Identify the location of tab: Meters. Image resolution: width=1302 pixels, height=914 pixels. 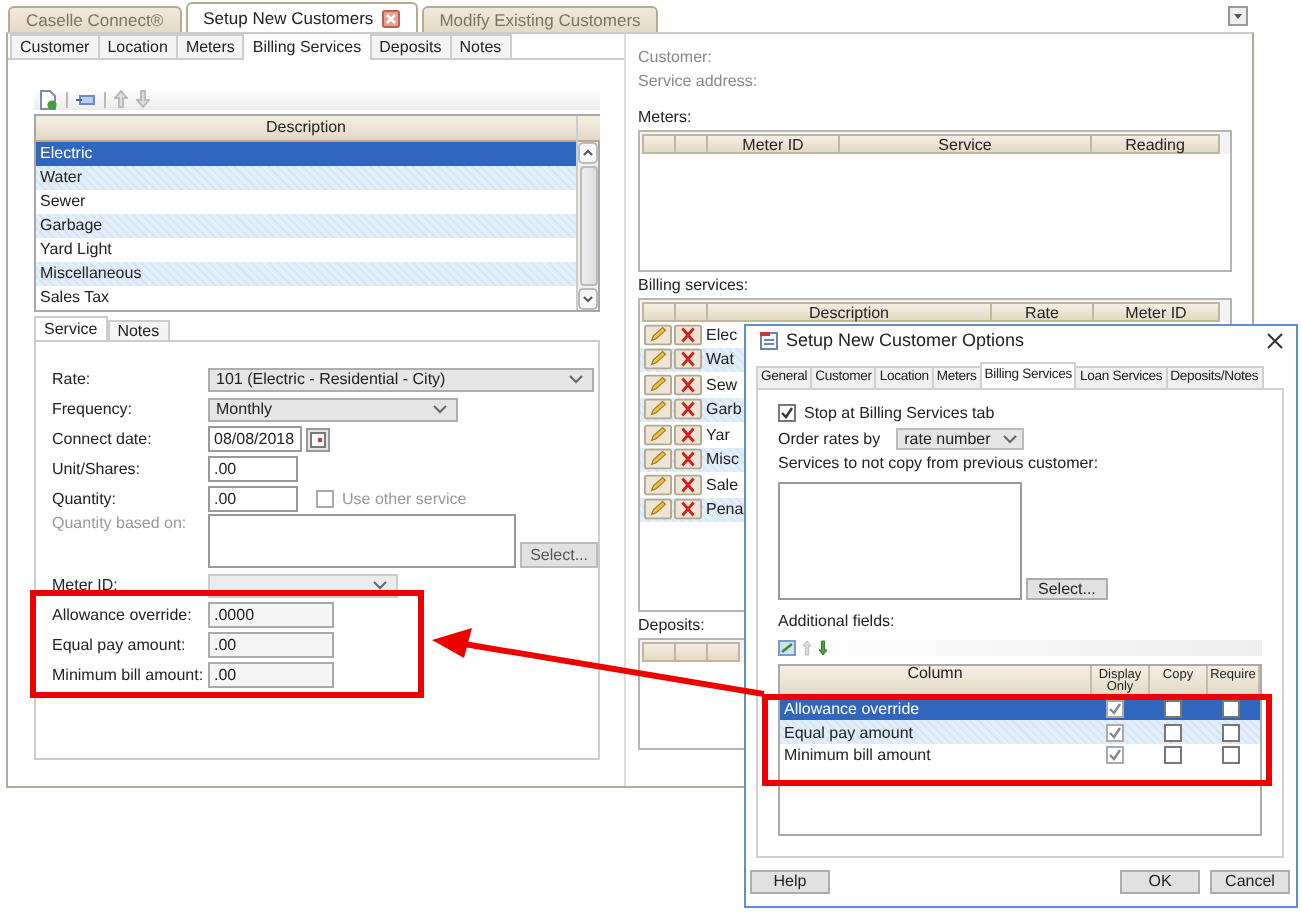
(210, 46).